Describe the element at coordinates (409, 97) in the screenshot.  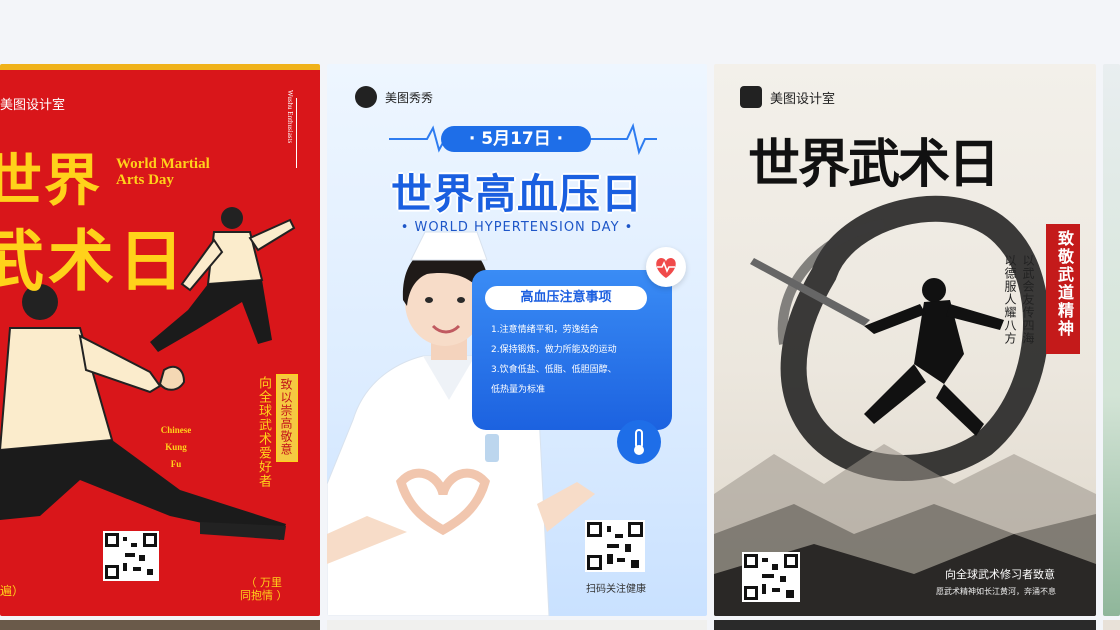
I see `brand-label: 美图秀秀` at that location.